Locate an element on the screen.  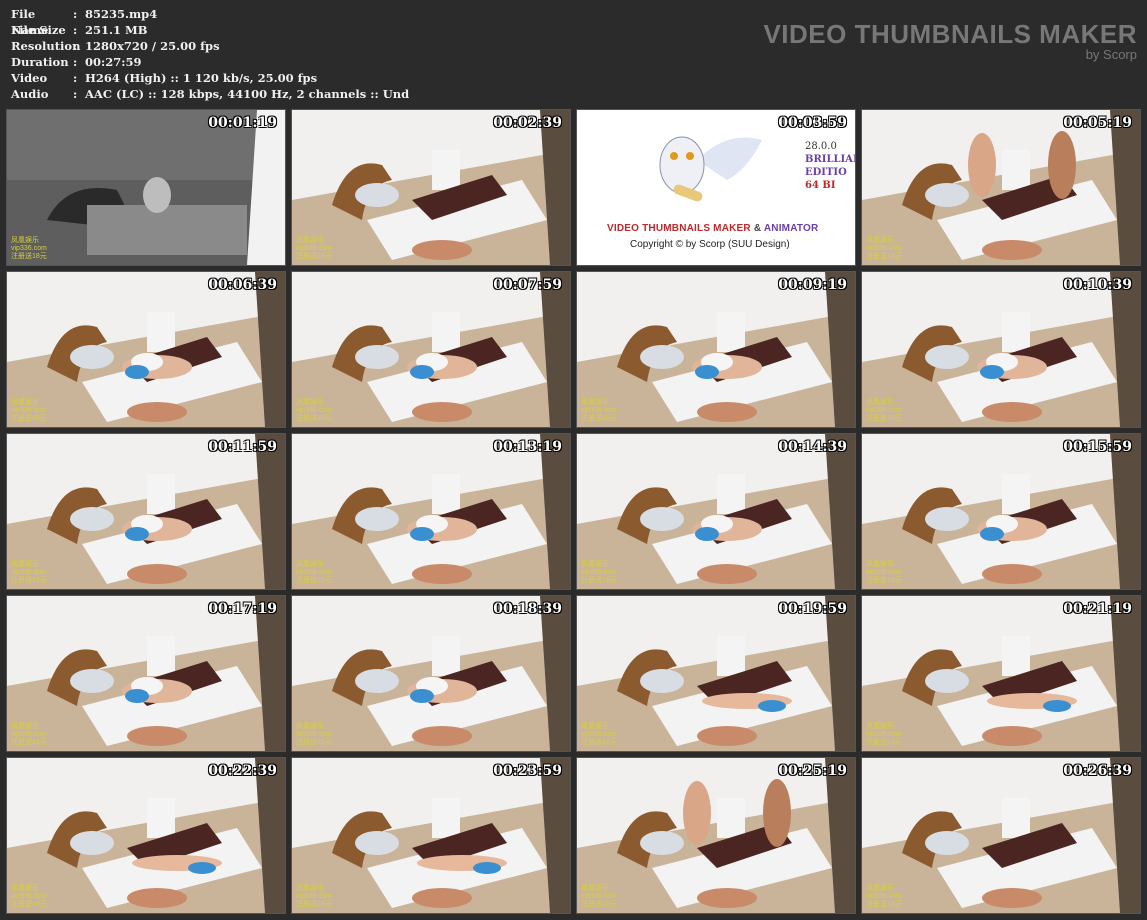
video-thumbnail: 凤凰娱乐 vip336.com 注册送18元 00:14:39 is located at coordinates (716, 511).